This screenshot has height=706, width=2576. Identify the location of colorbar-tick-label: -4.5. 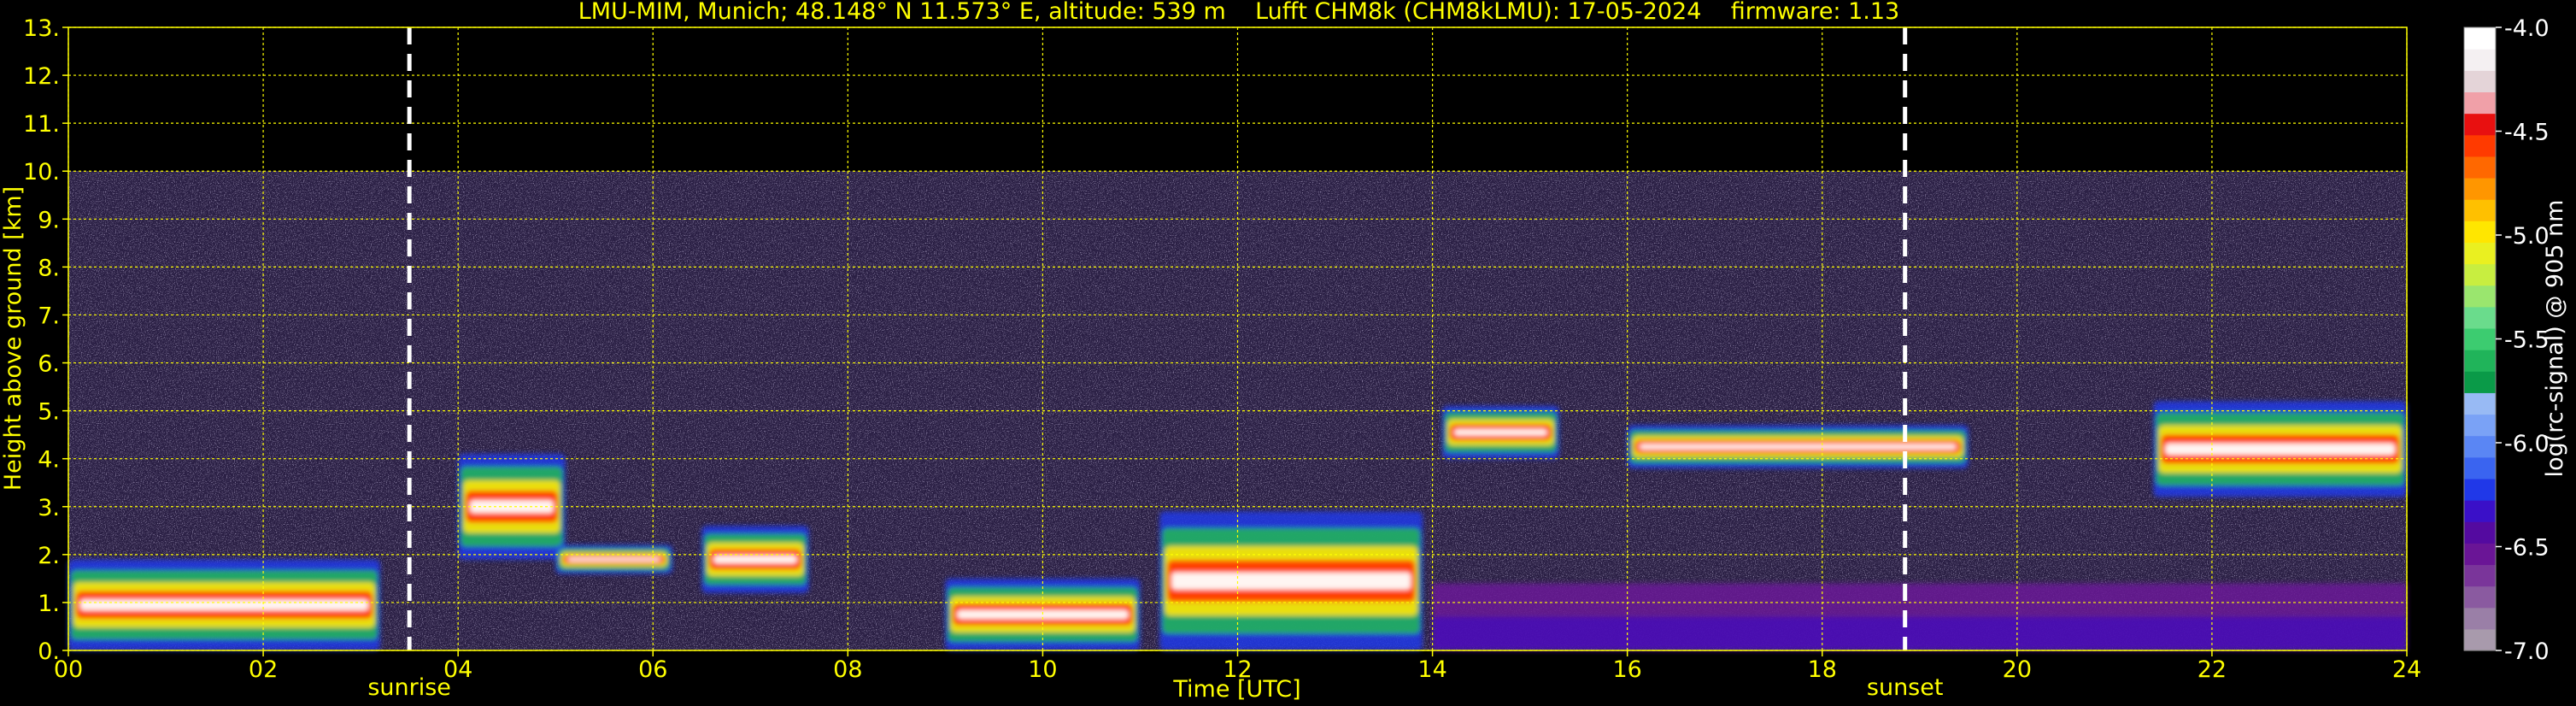
(2527, 133).